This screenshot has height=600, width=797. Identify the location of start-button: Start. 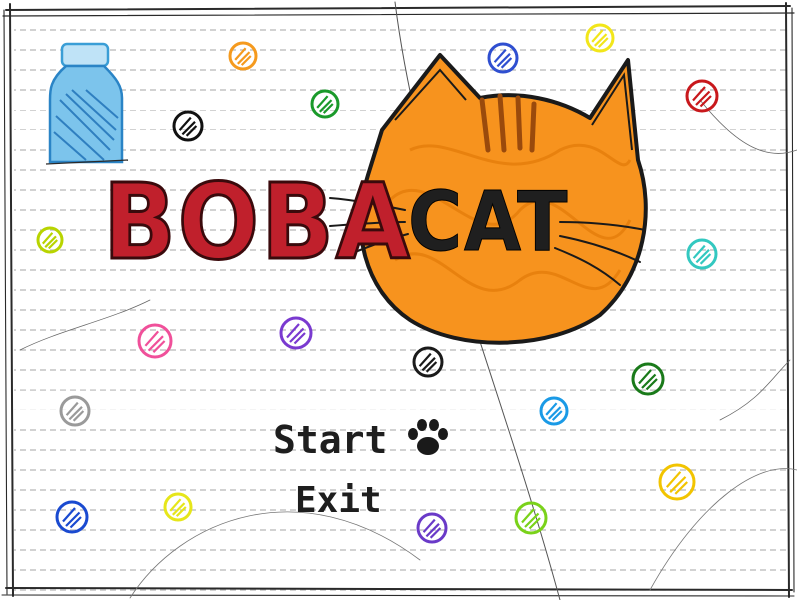
(330, 440).